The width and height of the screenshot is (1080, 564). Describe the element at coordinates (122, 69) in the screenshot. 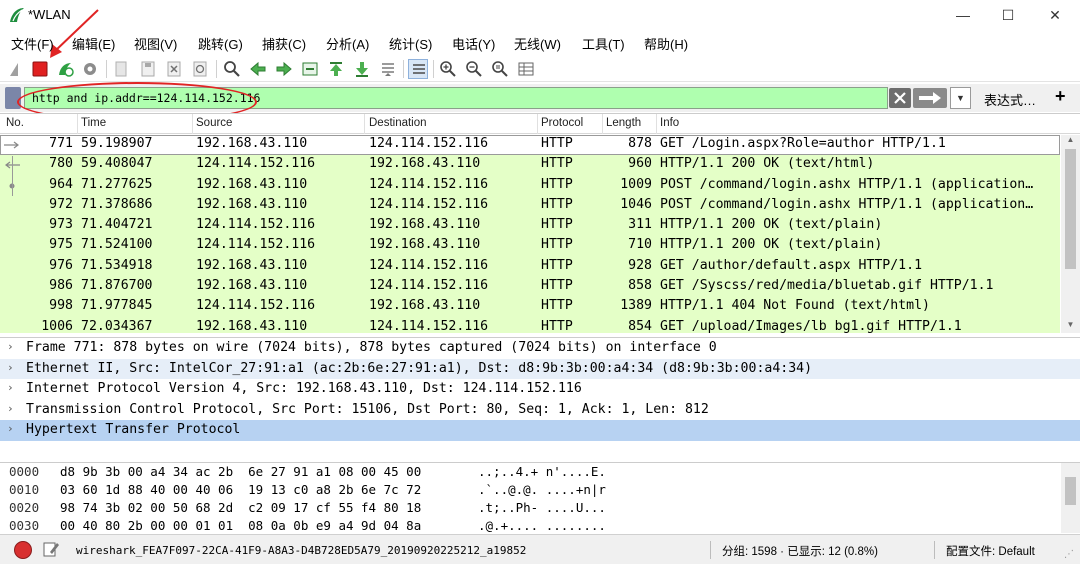

I see `open-file-icon` at that location.